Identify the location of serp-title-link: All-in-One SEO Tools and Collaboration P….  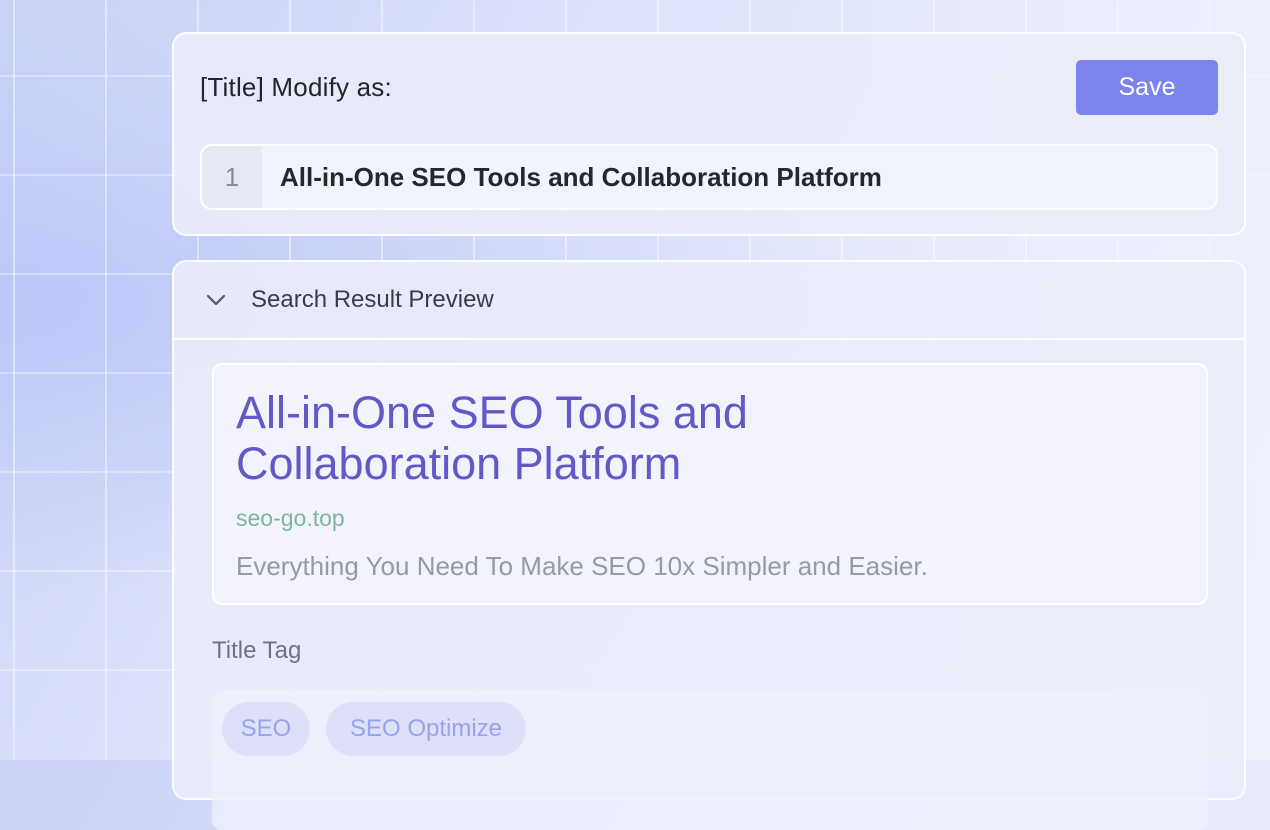
(536, 438).